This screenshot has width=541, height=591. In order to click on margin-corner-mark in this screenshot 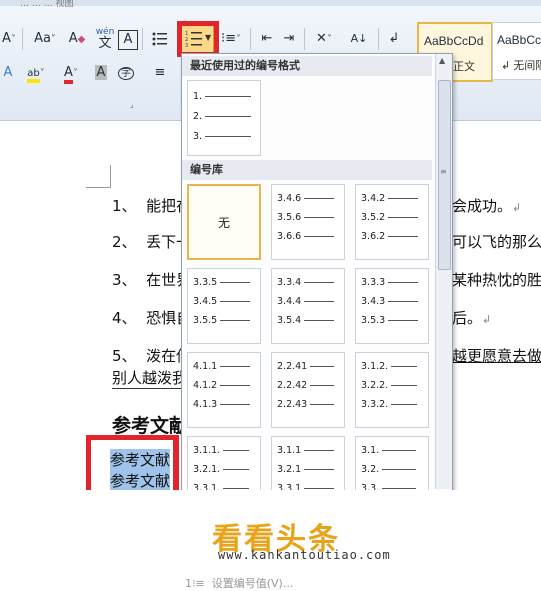, I will do `click(98, 176)`.